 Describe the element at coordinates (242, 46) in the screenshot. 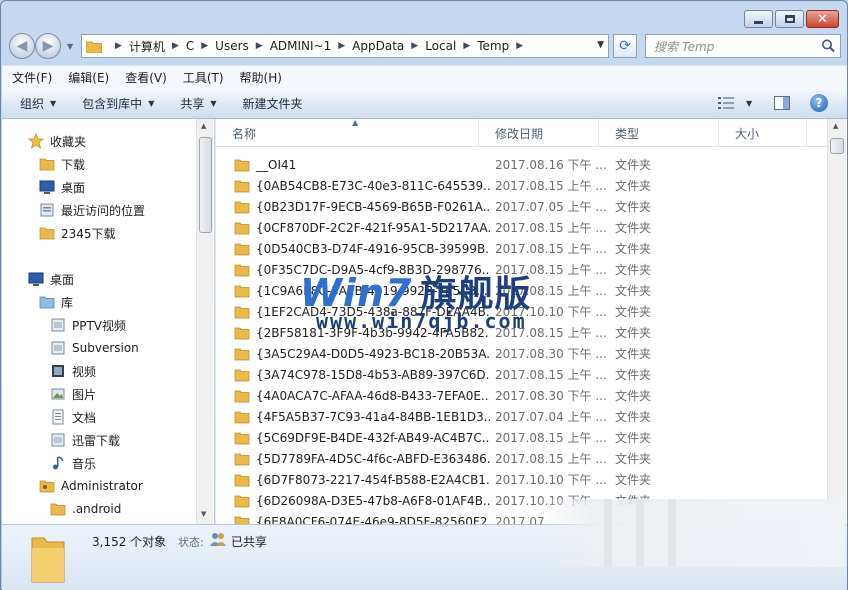

I see `breadcrumb-users: Users ▶` at that location.